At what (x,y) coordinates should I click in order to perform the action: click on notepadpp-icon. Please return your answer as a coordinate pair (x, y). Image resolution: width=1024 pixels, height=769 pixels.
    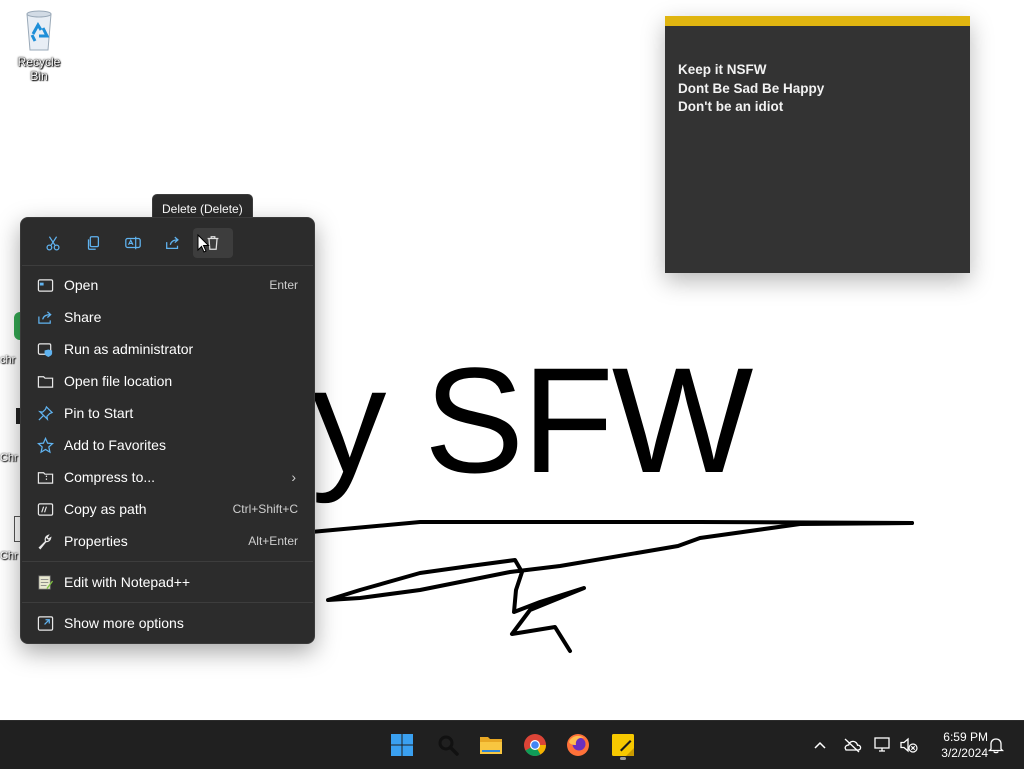
    Looking at the image, I should click on (45, 582).